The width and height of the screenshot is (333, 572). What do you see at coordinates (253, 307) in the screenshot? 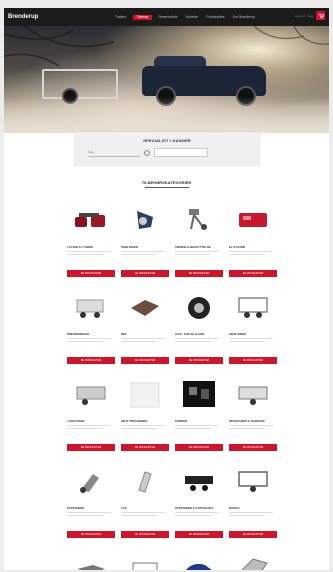
I see `cage-trailer-icon` at bounding box center [253, 307].